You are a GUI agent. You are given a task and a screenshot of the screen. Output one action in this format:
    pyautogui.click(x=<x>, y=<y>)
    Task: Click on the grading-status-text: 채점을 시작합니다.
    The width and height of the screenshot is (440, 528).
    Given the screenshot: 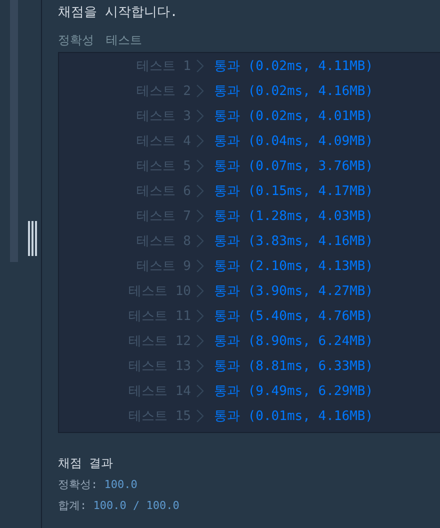 What is the action you would take?
    pyautogui.click(x=118, y=13)
    